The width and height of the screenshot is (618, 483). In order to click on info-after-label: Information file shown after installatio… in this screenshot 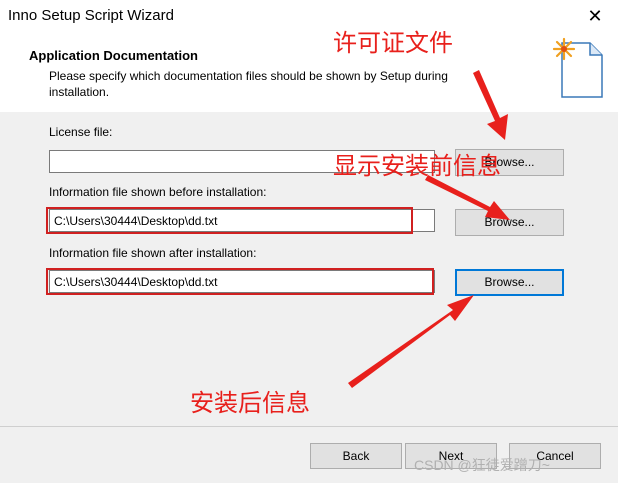, I will do `click(153, 253)`.